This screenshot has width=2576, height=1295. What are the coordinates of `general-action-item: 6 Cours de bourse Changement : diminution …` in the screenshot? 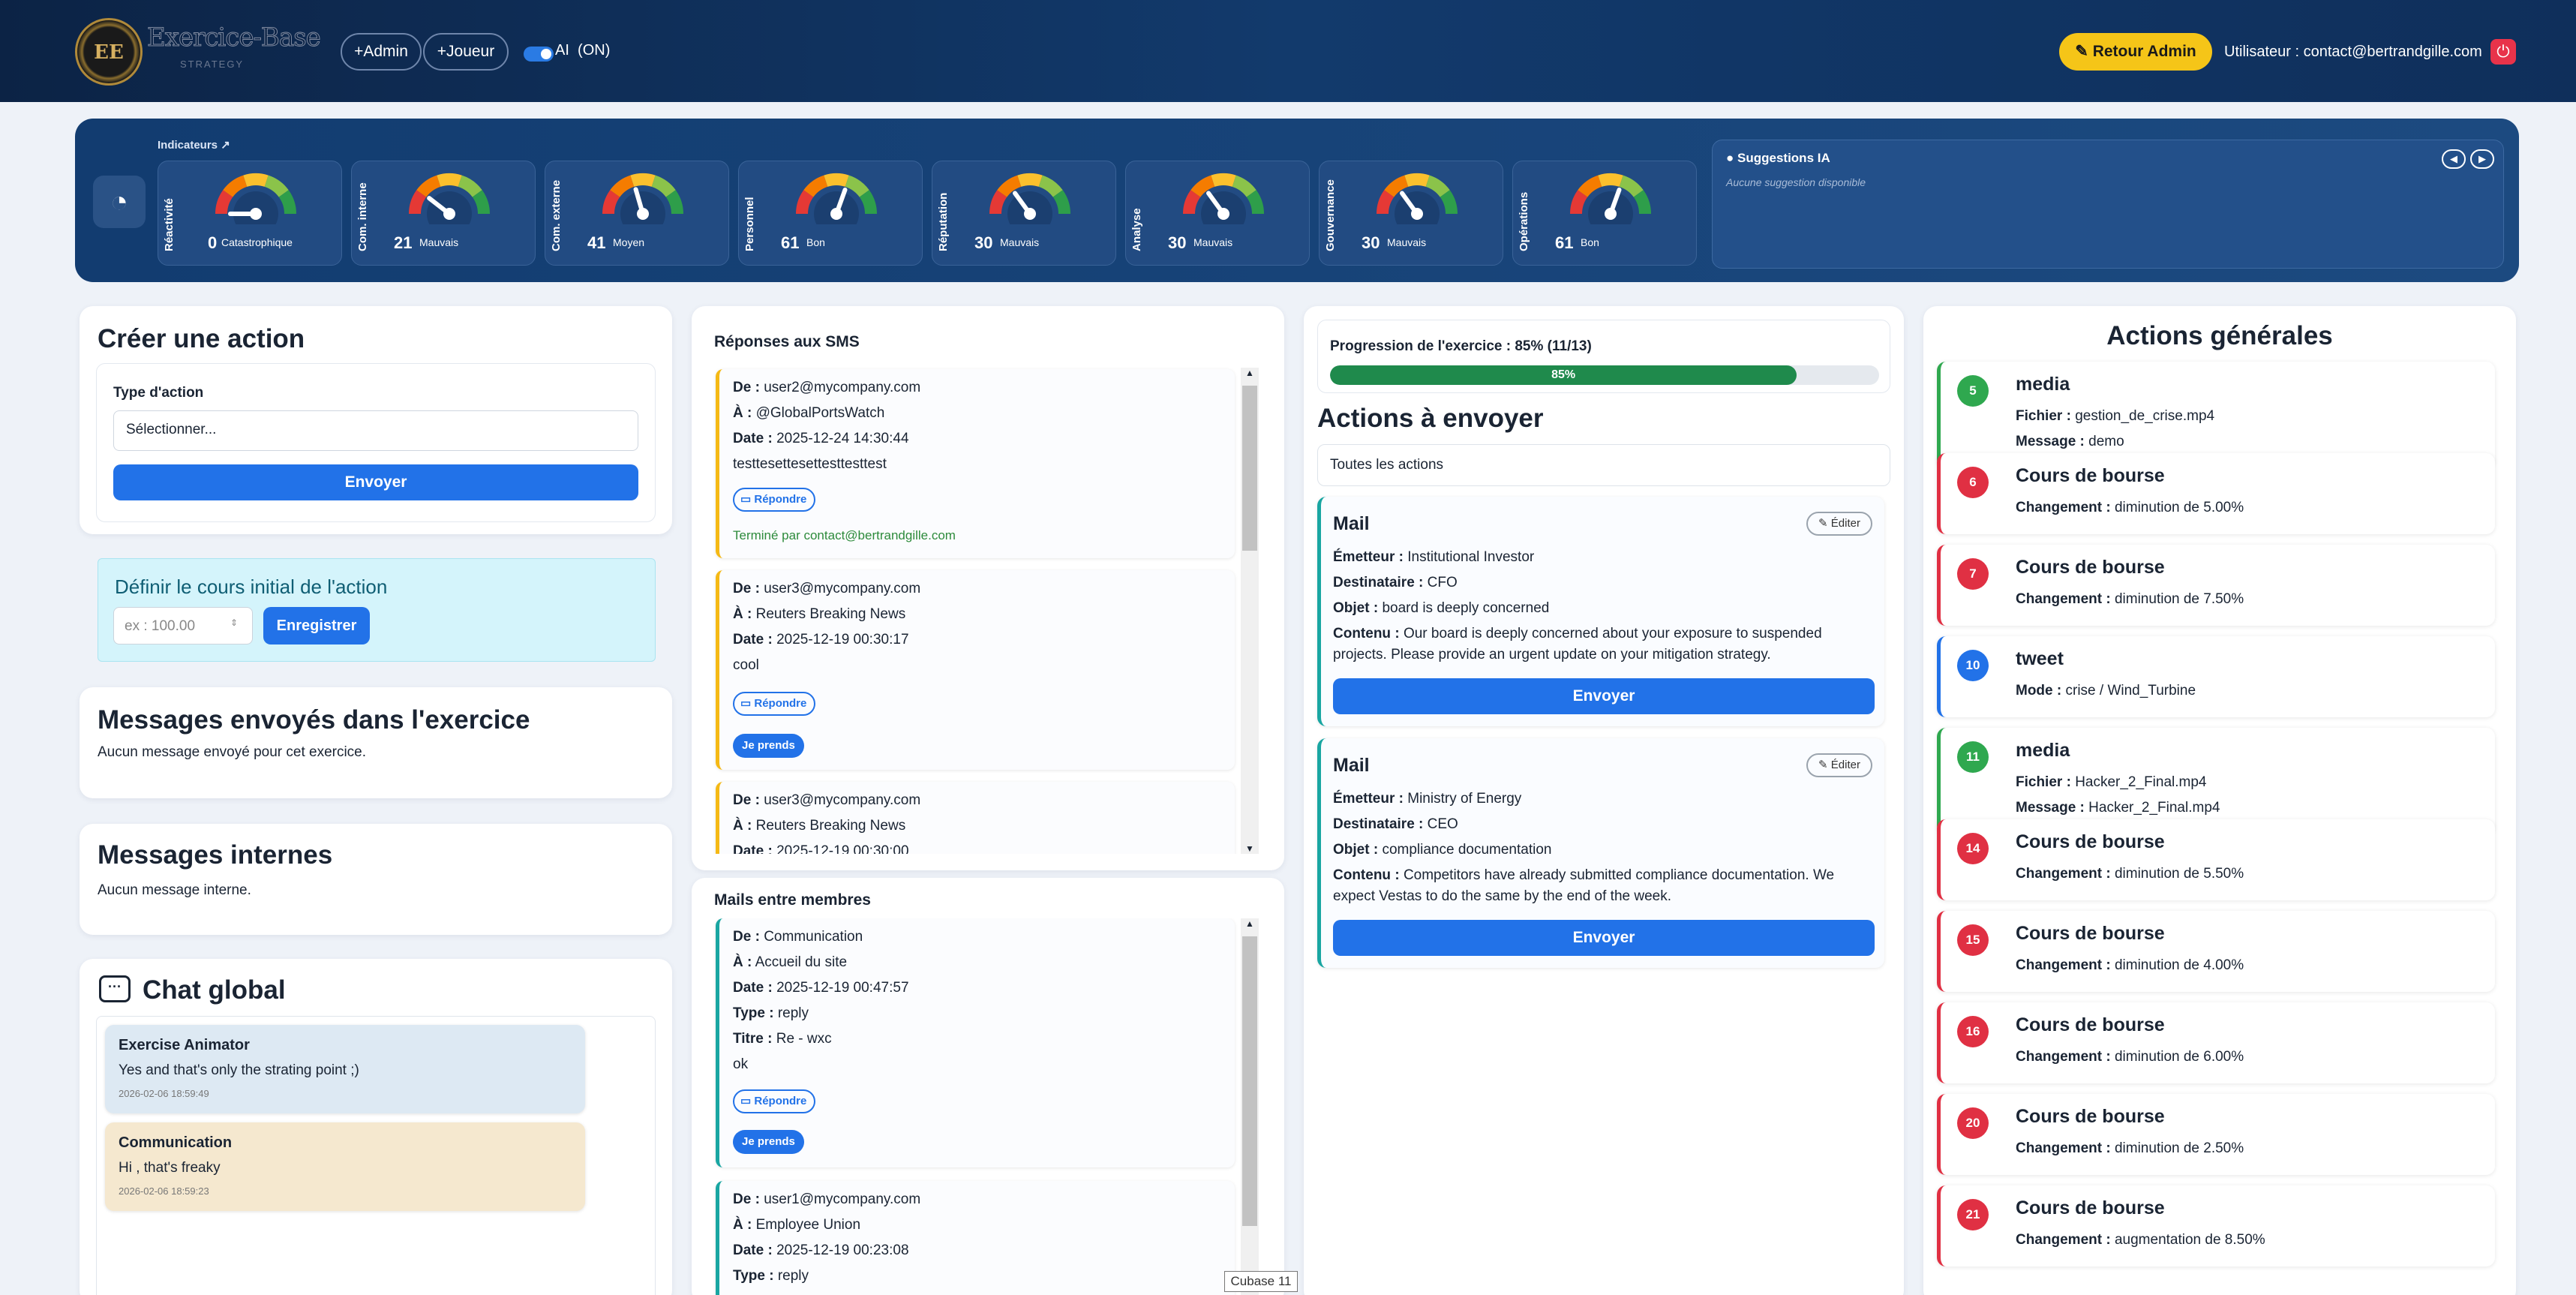 It's located at (2216, 494).